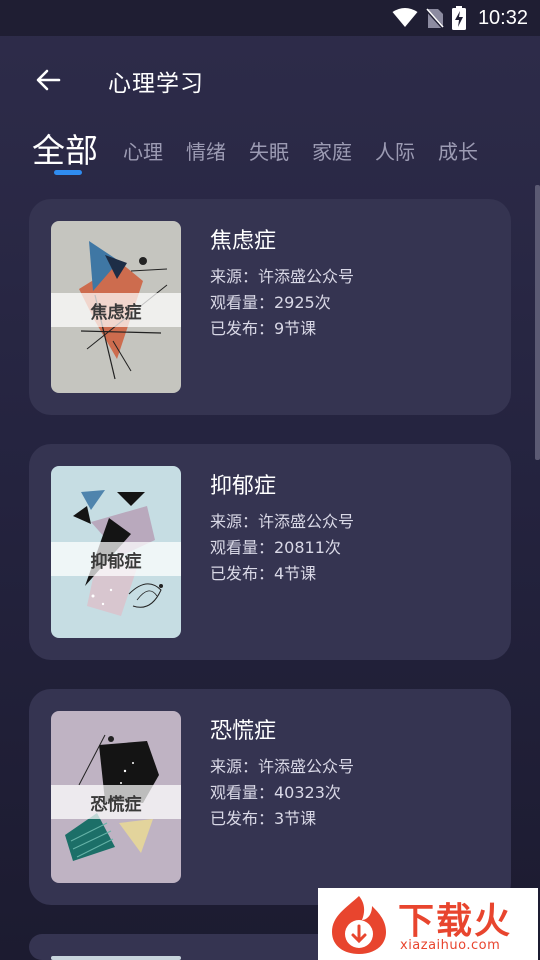 The height and width of the screenshot is (960, 540). Describe the element at coordinates (537, 322) in the screenshot. I see `scrollbar` at that location.